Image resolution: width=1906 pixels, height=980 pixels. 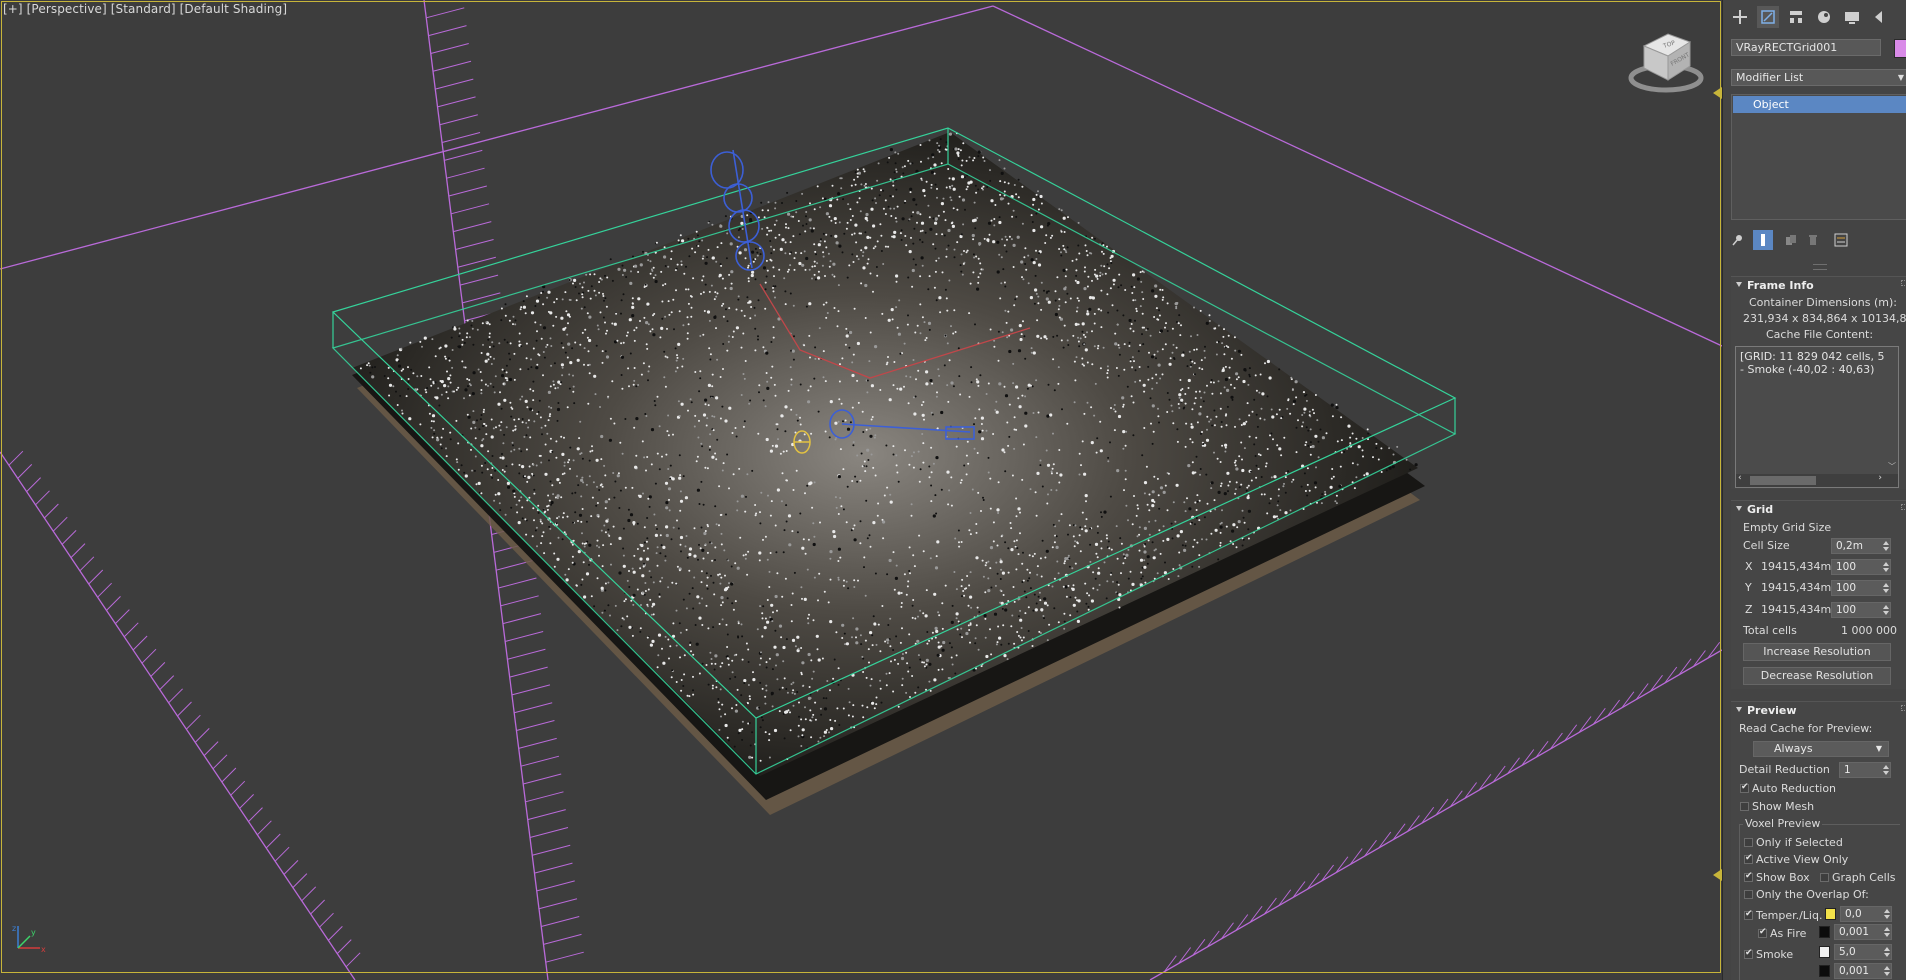 What do you see at coordinates (1892, 466) in the screenshot?
I see `scroll-down-icon: ﹀` at bounding box center [1892, 466].